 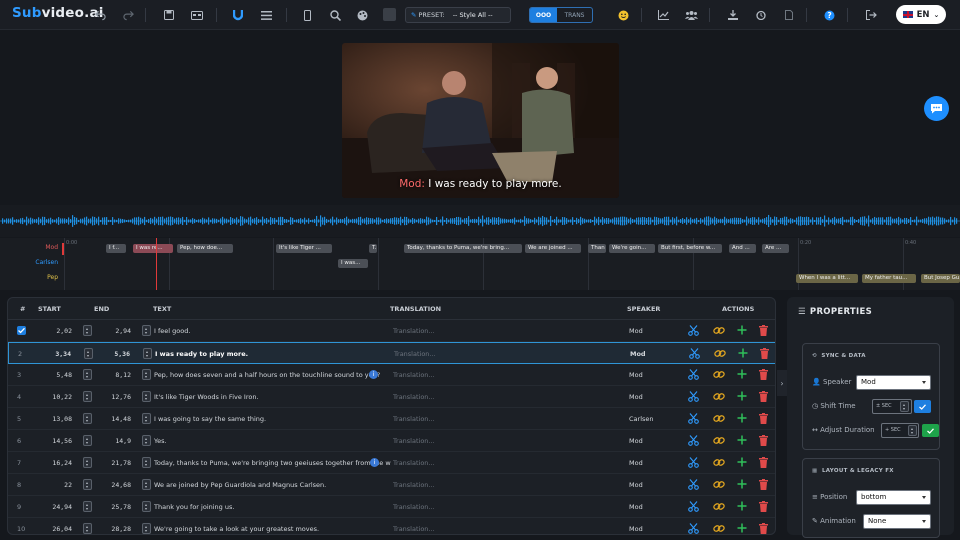 I want to click on row-start: 22, so click(x=68, y=485).